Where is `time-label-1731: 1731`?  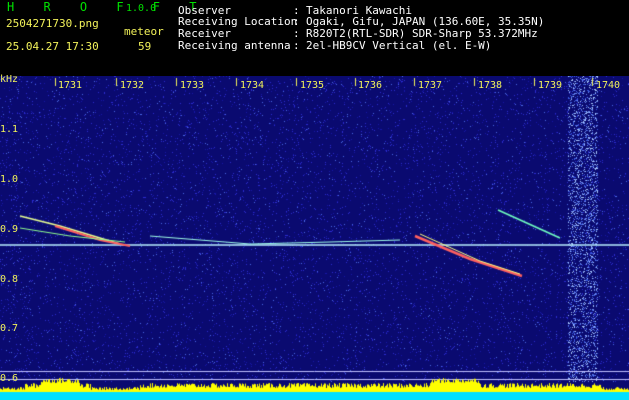
time-label-1731: 1731 is located at coordinates (70, 85).